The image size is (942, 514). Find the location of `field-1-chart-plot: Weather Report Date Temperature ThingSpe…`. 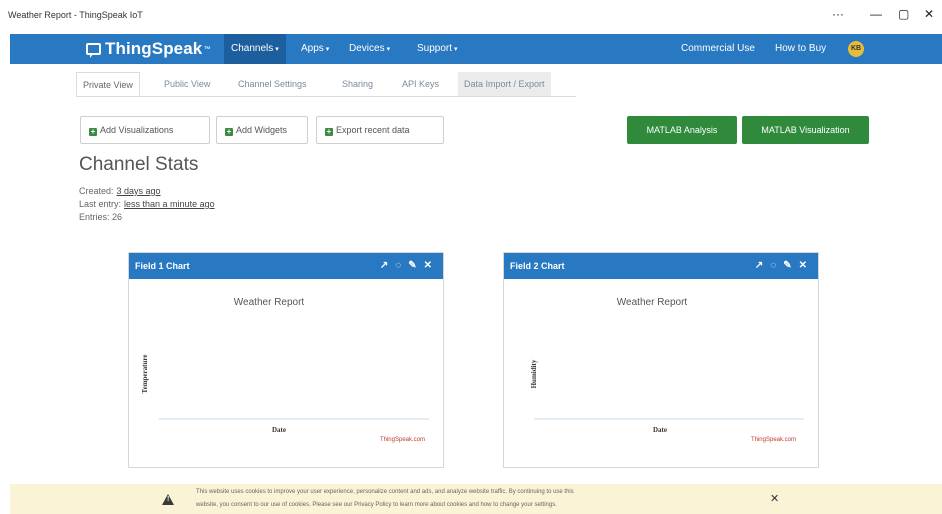

field-1-chart-plot: Weather Report Date Temperature ThingSpe… is located at coordinates (286, 373).